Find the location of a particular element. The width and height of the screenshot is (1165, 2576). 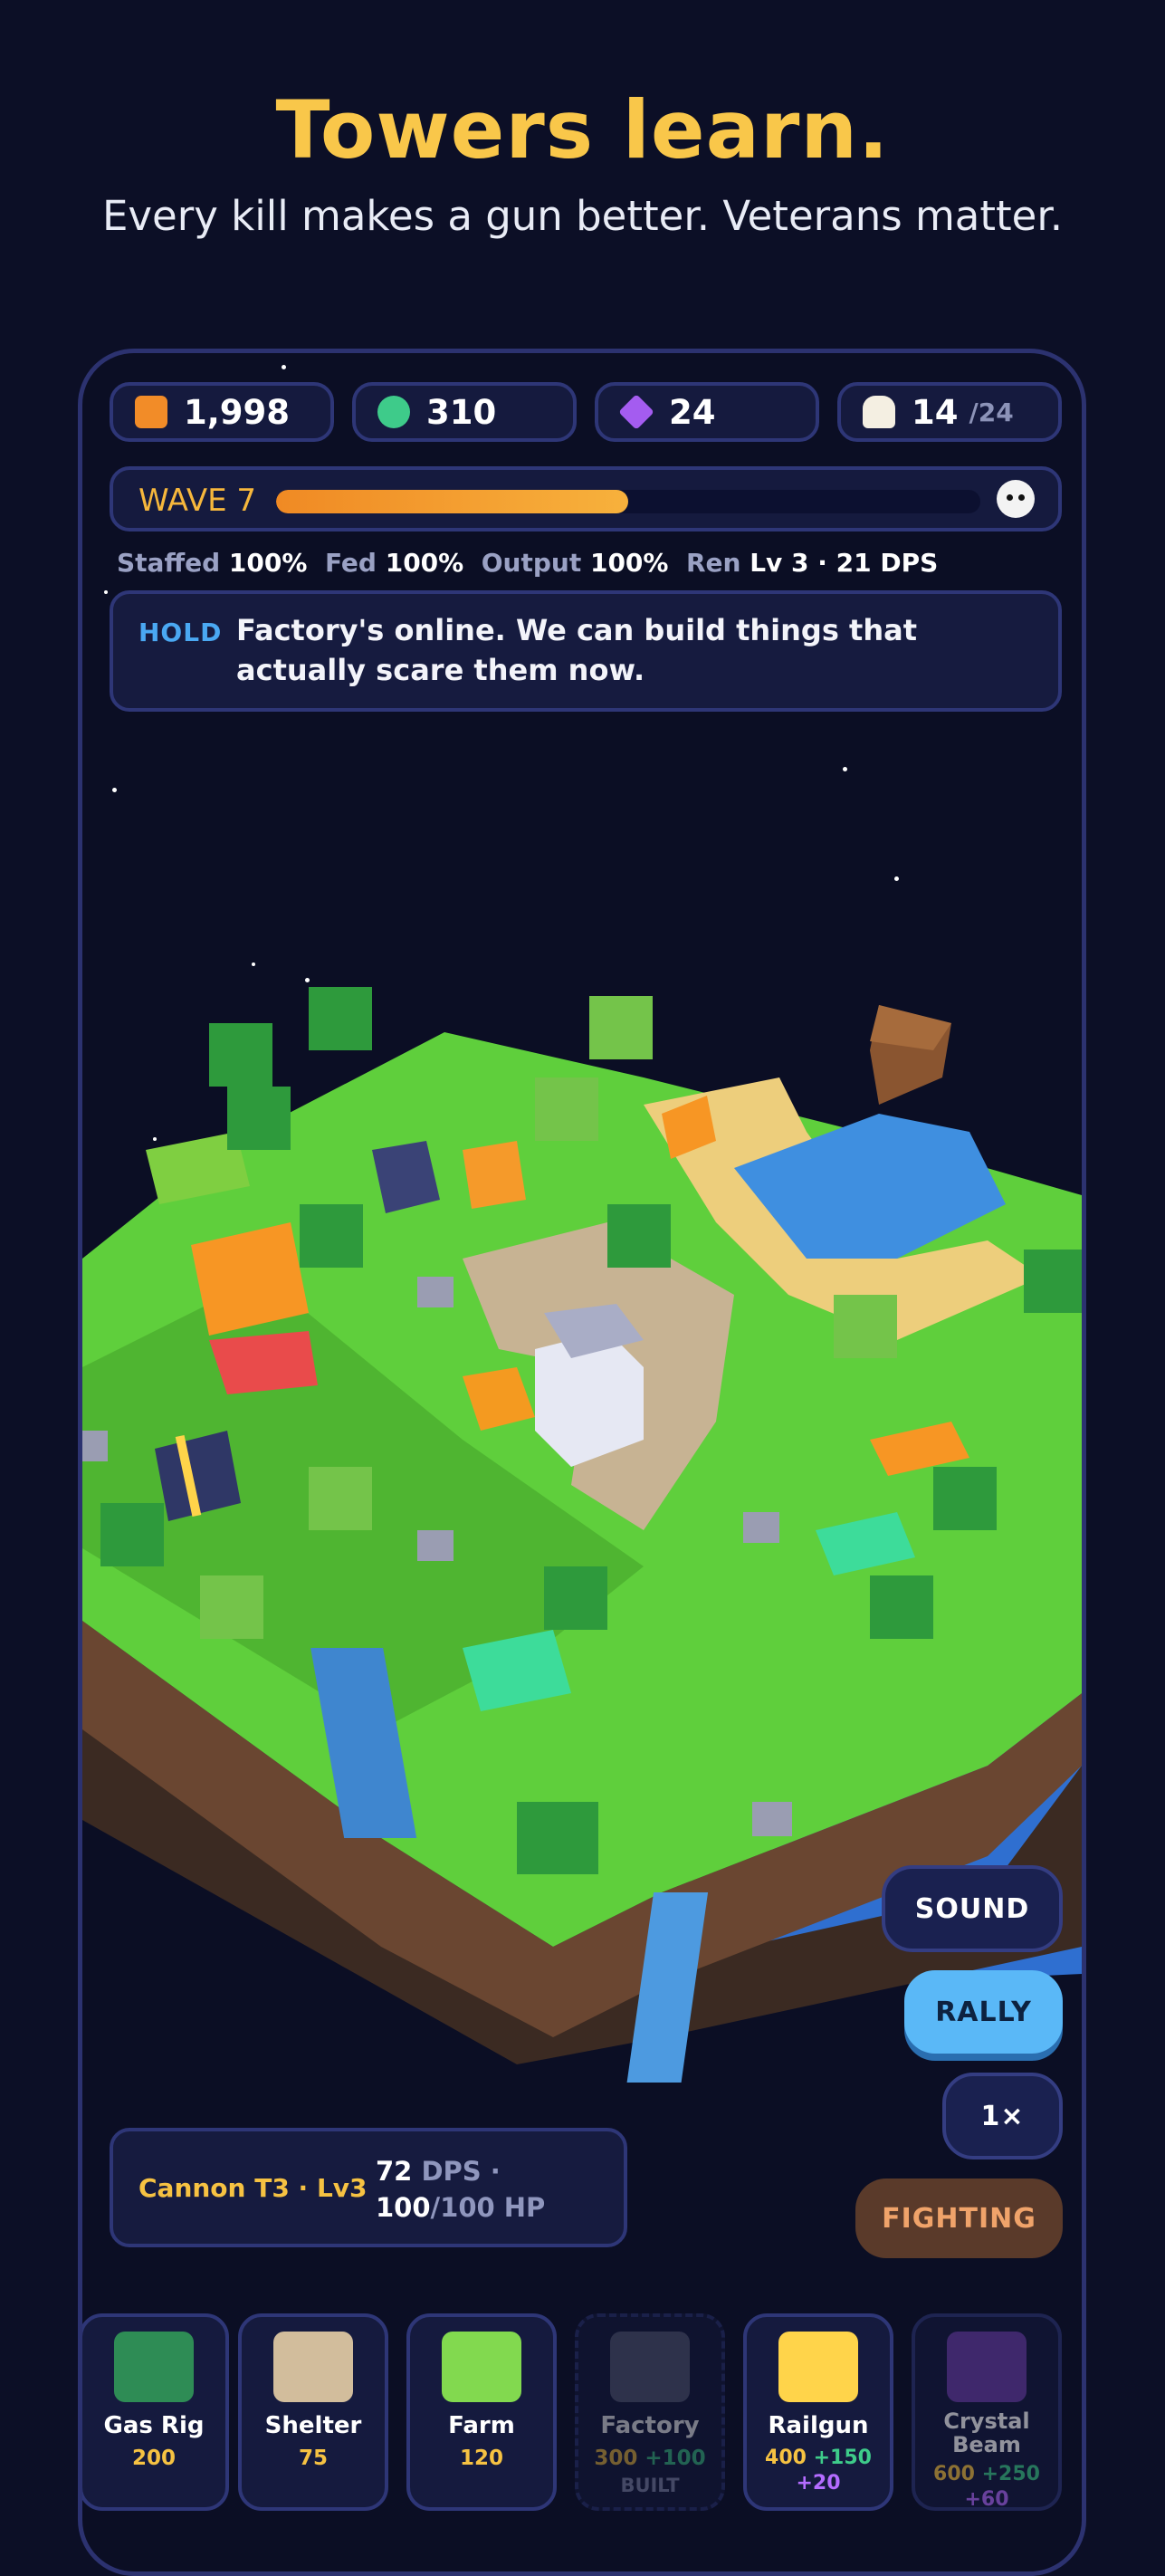

population-value: 14 is located at coordinates (935, 412).